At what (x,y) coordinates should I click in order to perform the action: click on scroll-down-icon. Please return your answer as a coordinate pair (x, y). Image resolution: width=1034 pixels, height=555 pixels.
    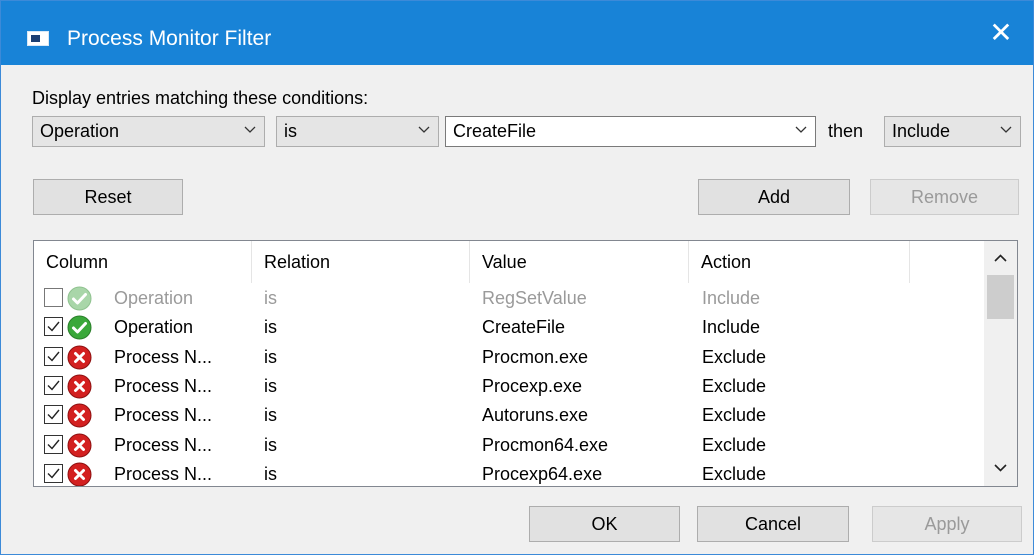
    Looking at the image, I should click on (1000, 468).